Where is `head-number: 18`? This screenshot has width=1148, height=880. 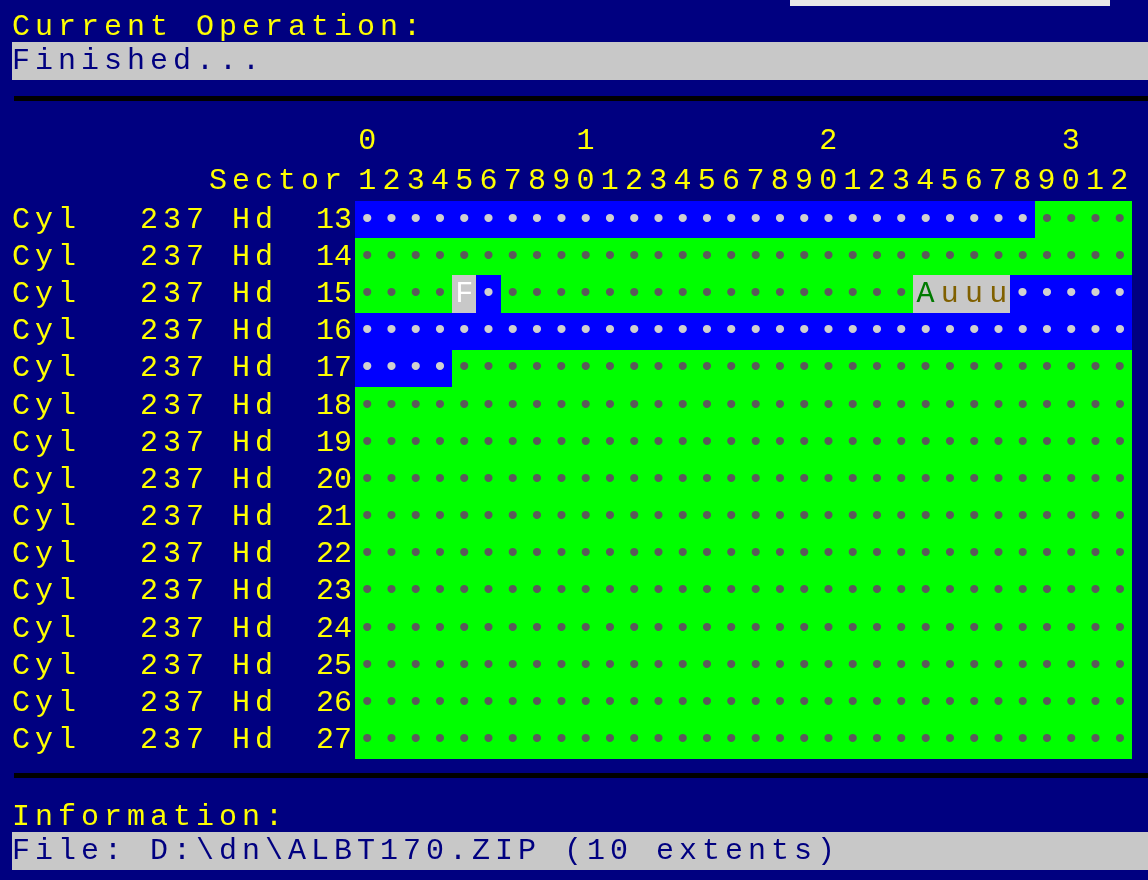
head-number: 18 is located at coordinates (333, 406).